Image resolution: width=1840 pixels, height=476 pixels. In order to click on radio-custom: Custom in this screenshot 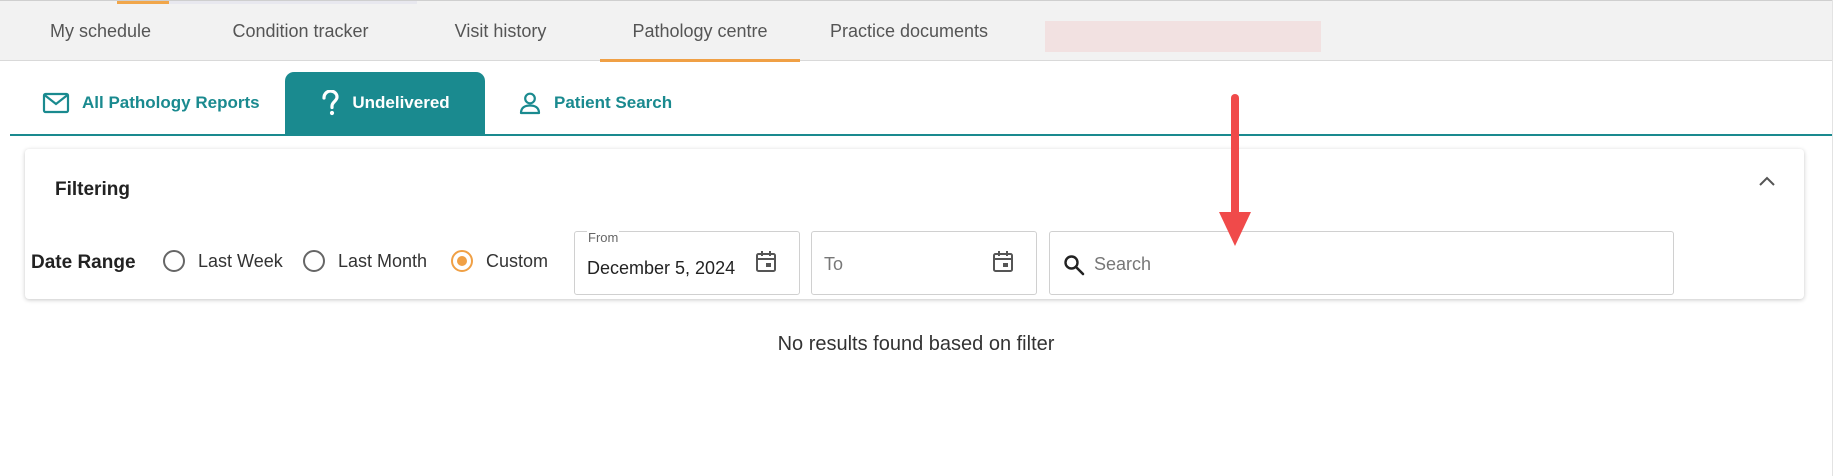, I will do `click(499, 261)`.